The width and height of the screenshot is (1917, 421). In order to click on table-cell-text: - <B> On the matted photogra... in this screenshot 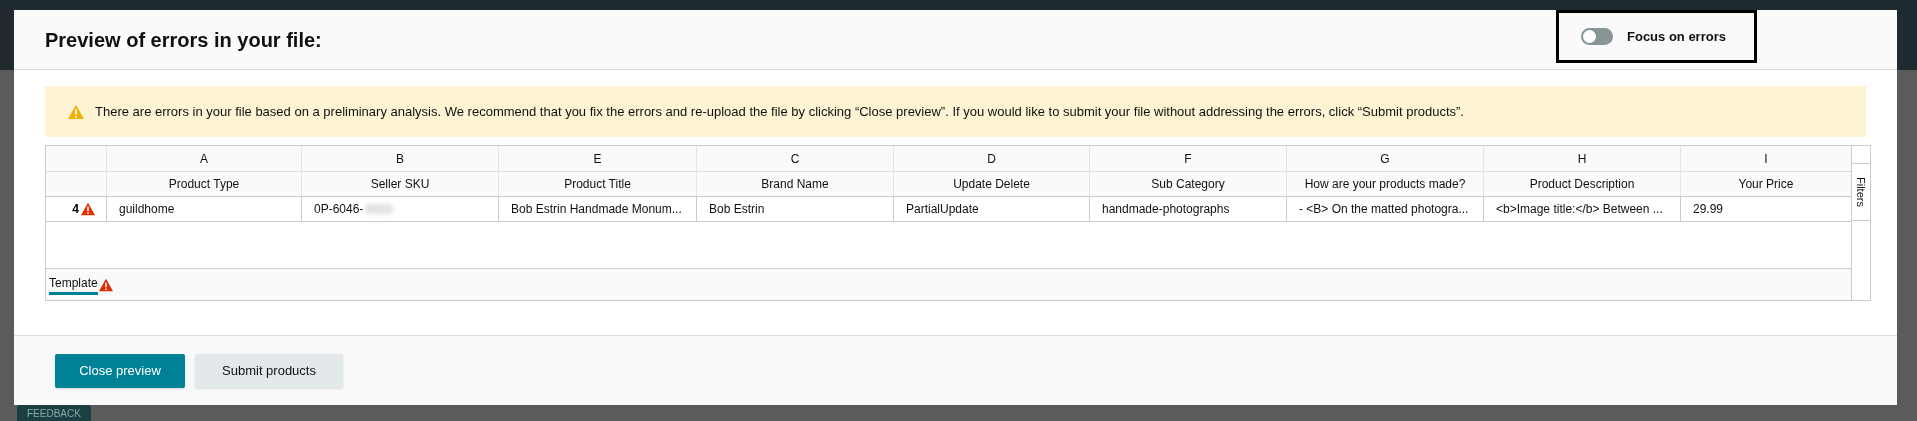, I will do `click(1384, 209)`.